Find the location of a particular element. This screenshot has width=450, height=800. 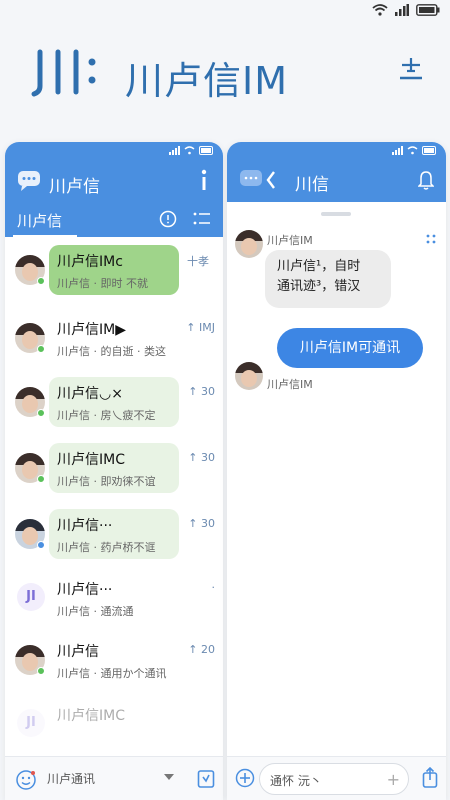

list-item: 川卢信IMC 川卢信 · 即劝徕不谊 ↑ 30 is located at coordinates (114, 472).